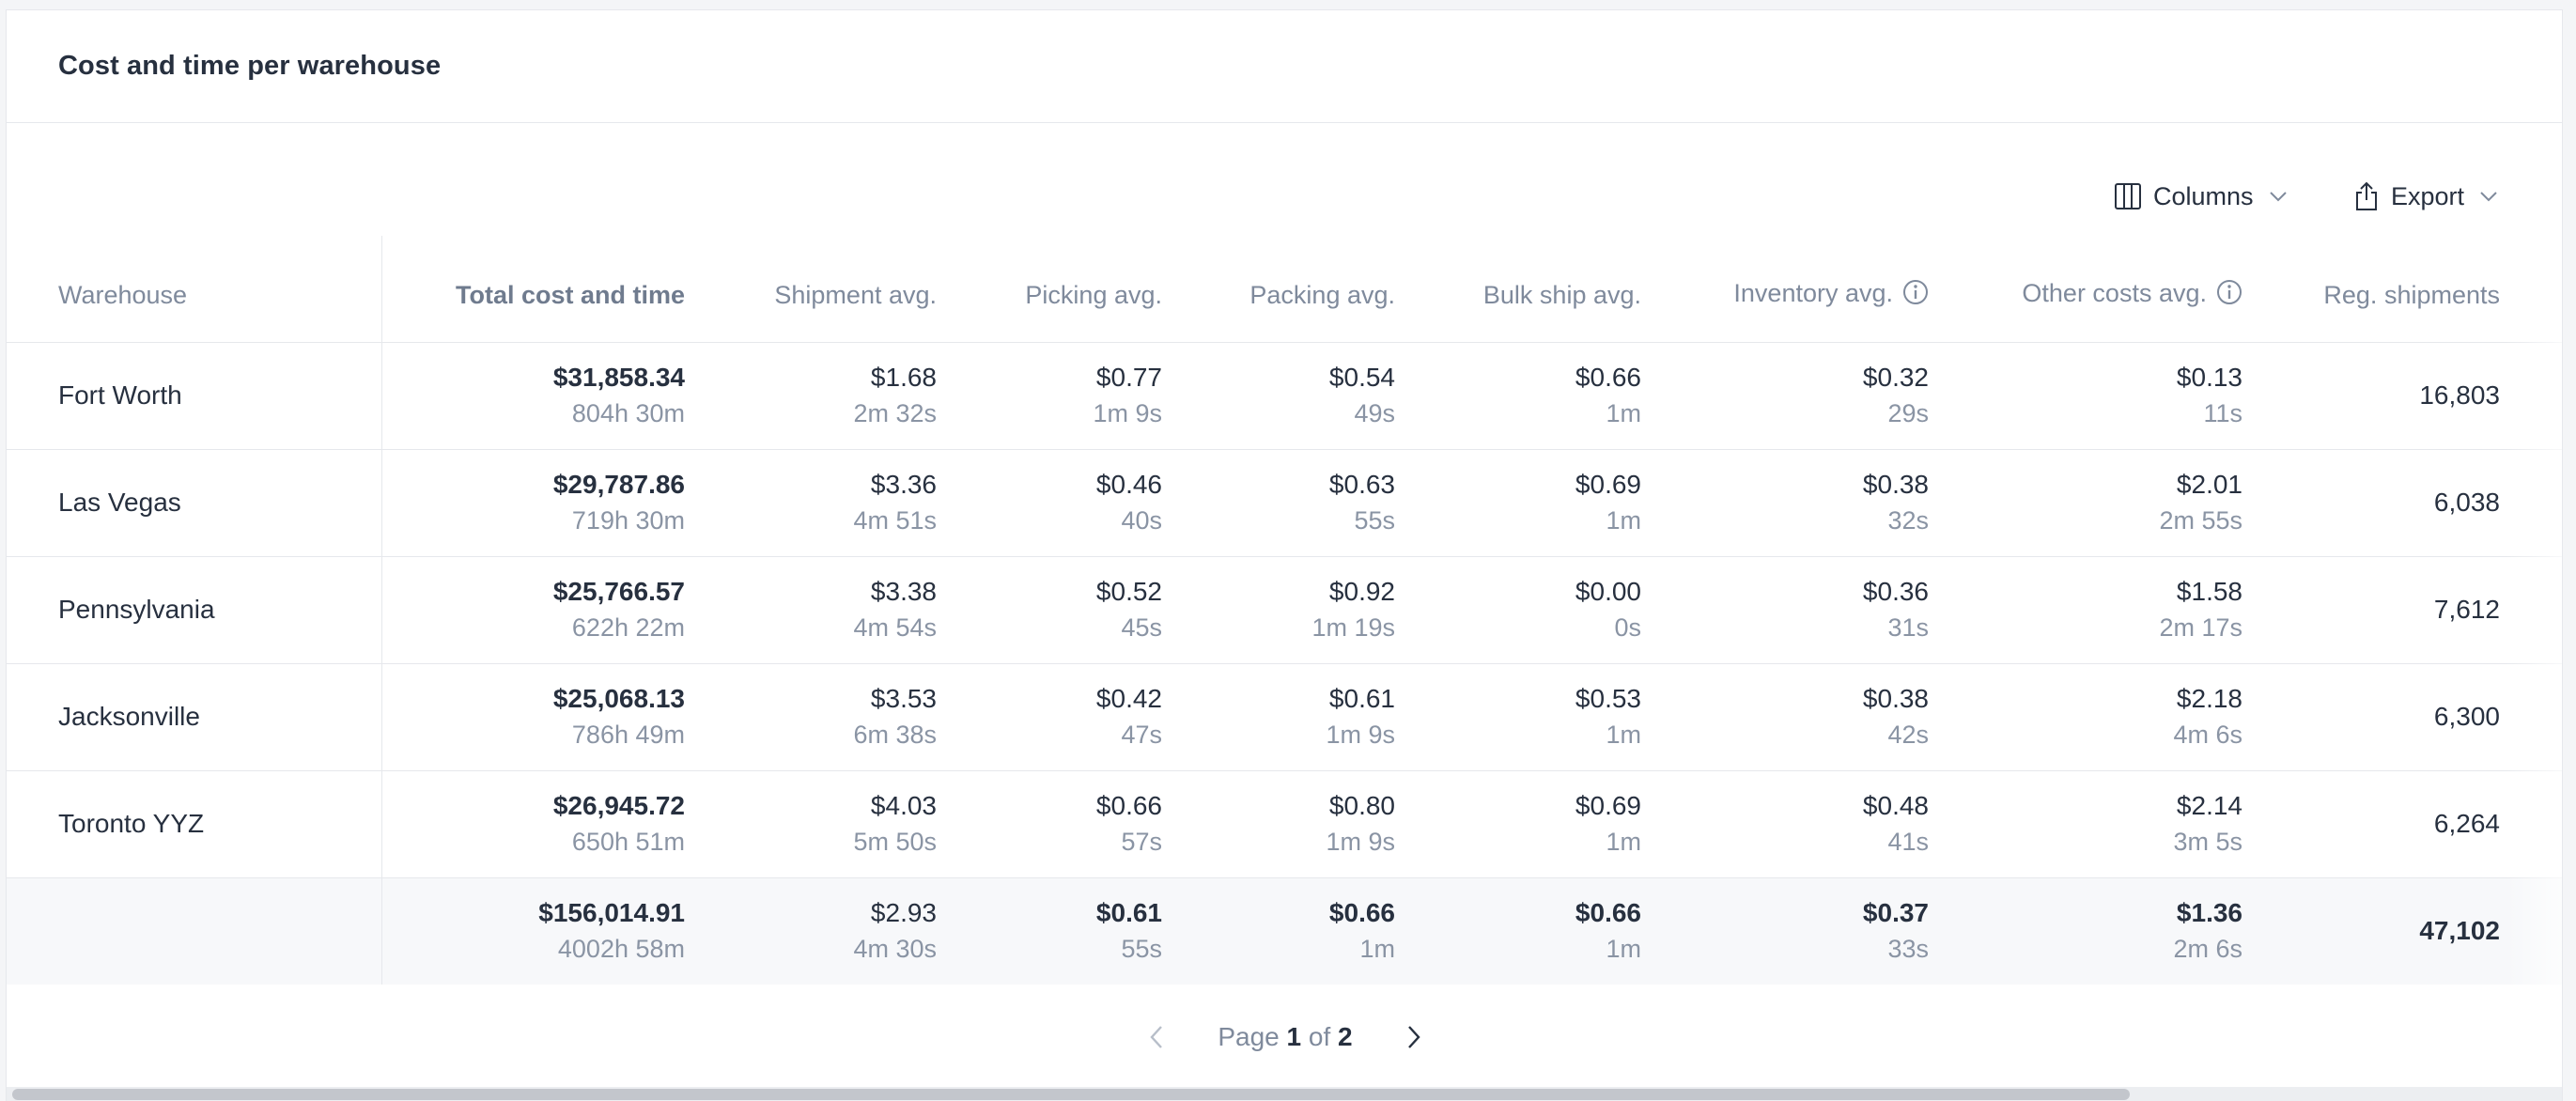 The height and width of the screenshot is (1101, 2576). What do you see at coordinates (2114, 292) in the screenshot?
I see `column-header-other-label: Other costs avg.` at bounding box center [2114, 292].